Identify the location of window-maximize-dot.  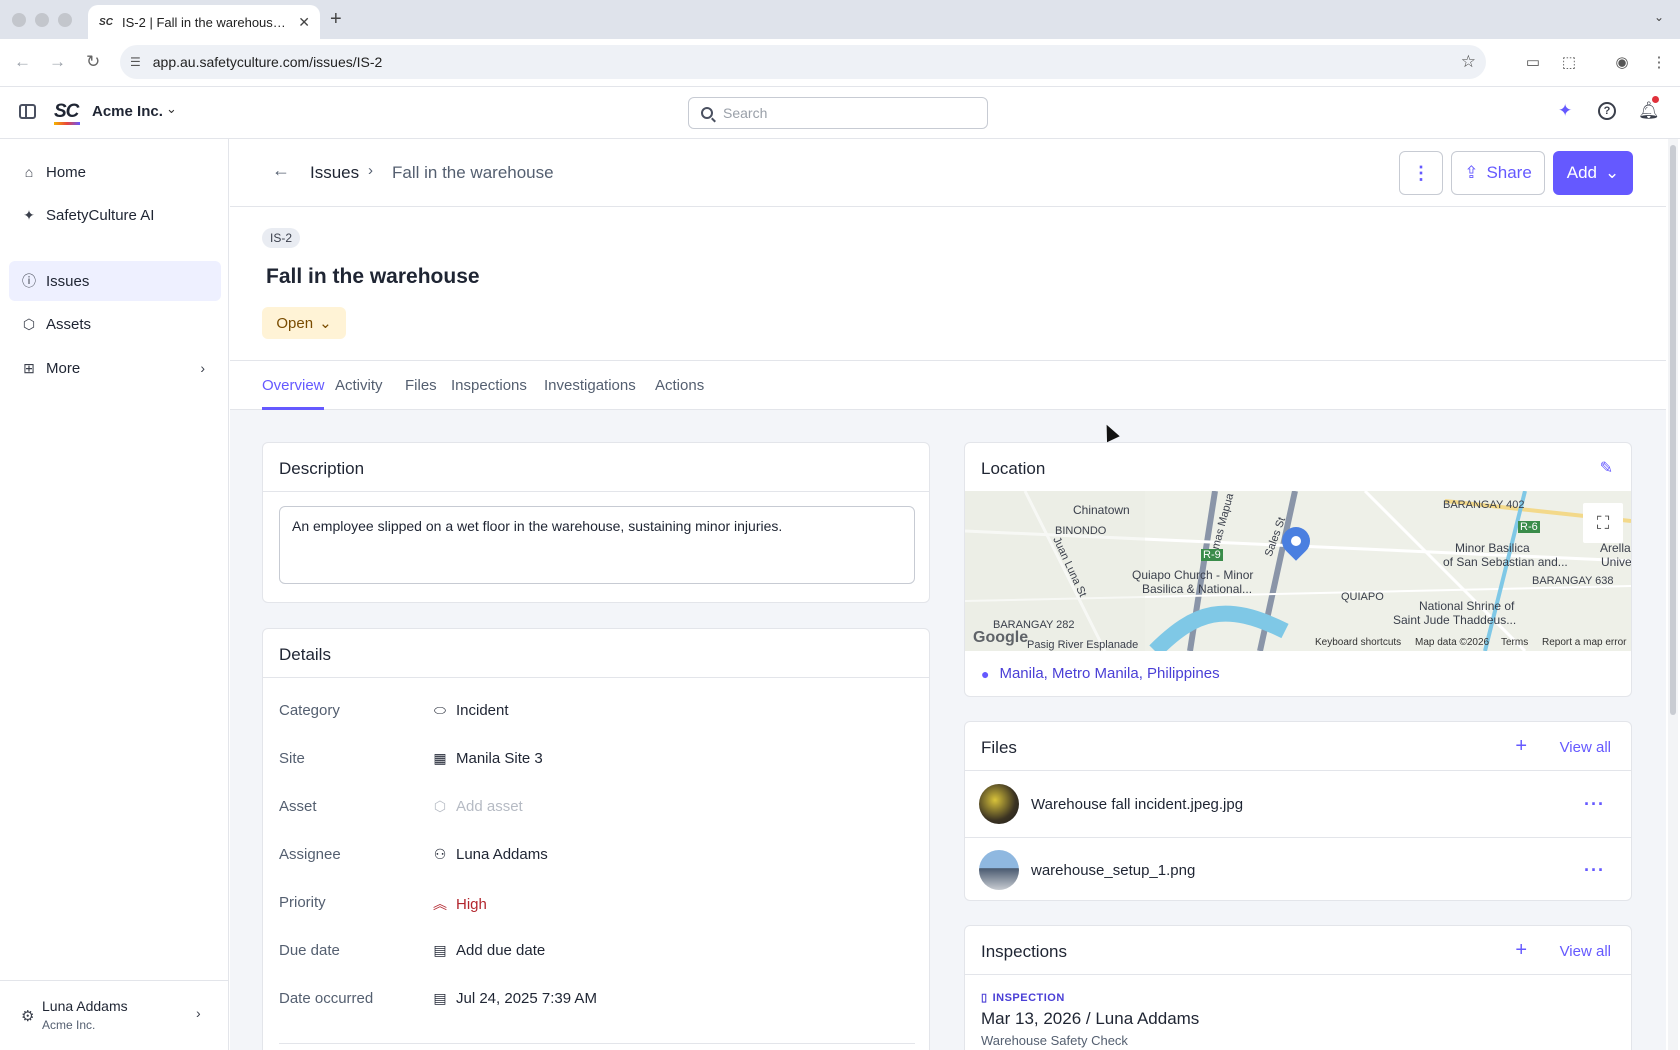
(65, 20).